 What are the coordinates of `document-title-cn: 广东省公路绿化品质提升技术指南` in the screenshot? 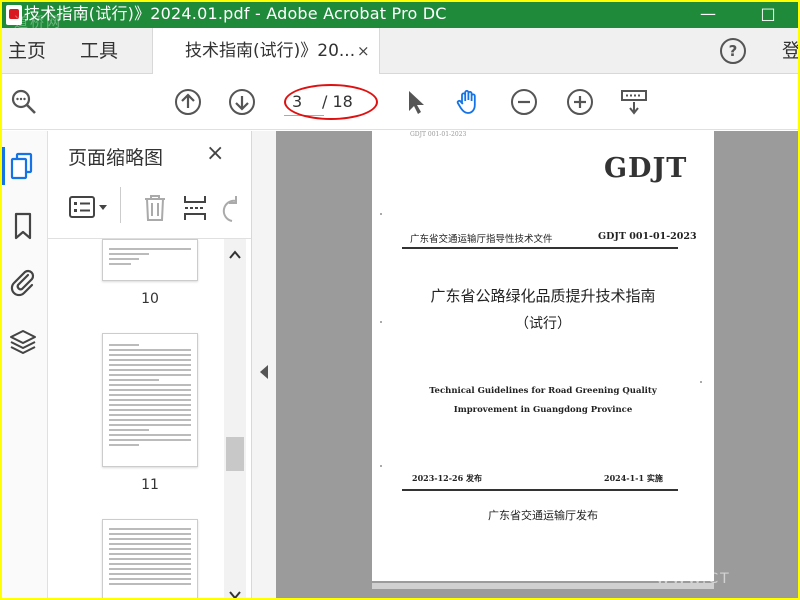 It's located at (543, 296).